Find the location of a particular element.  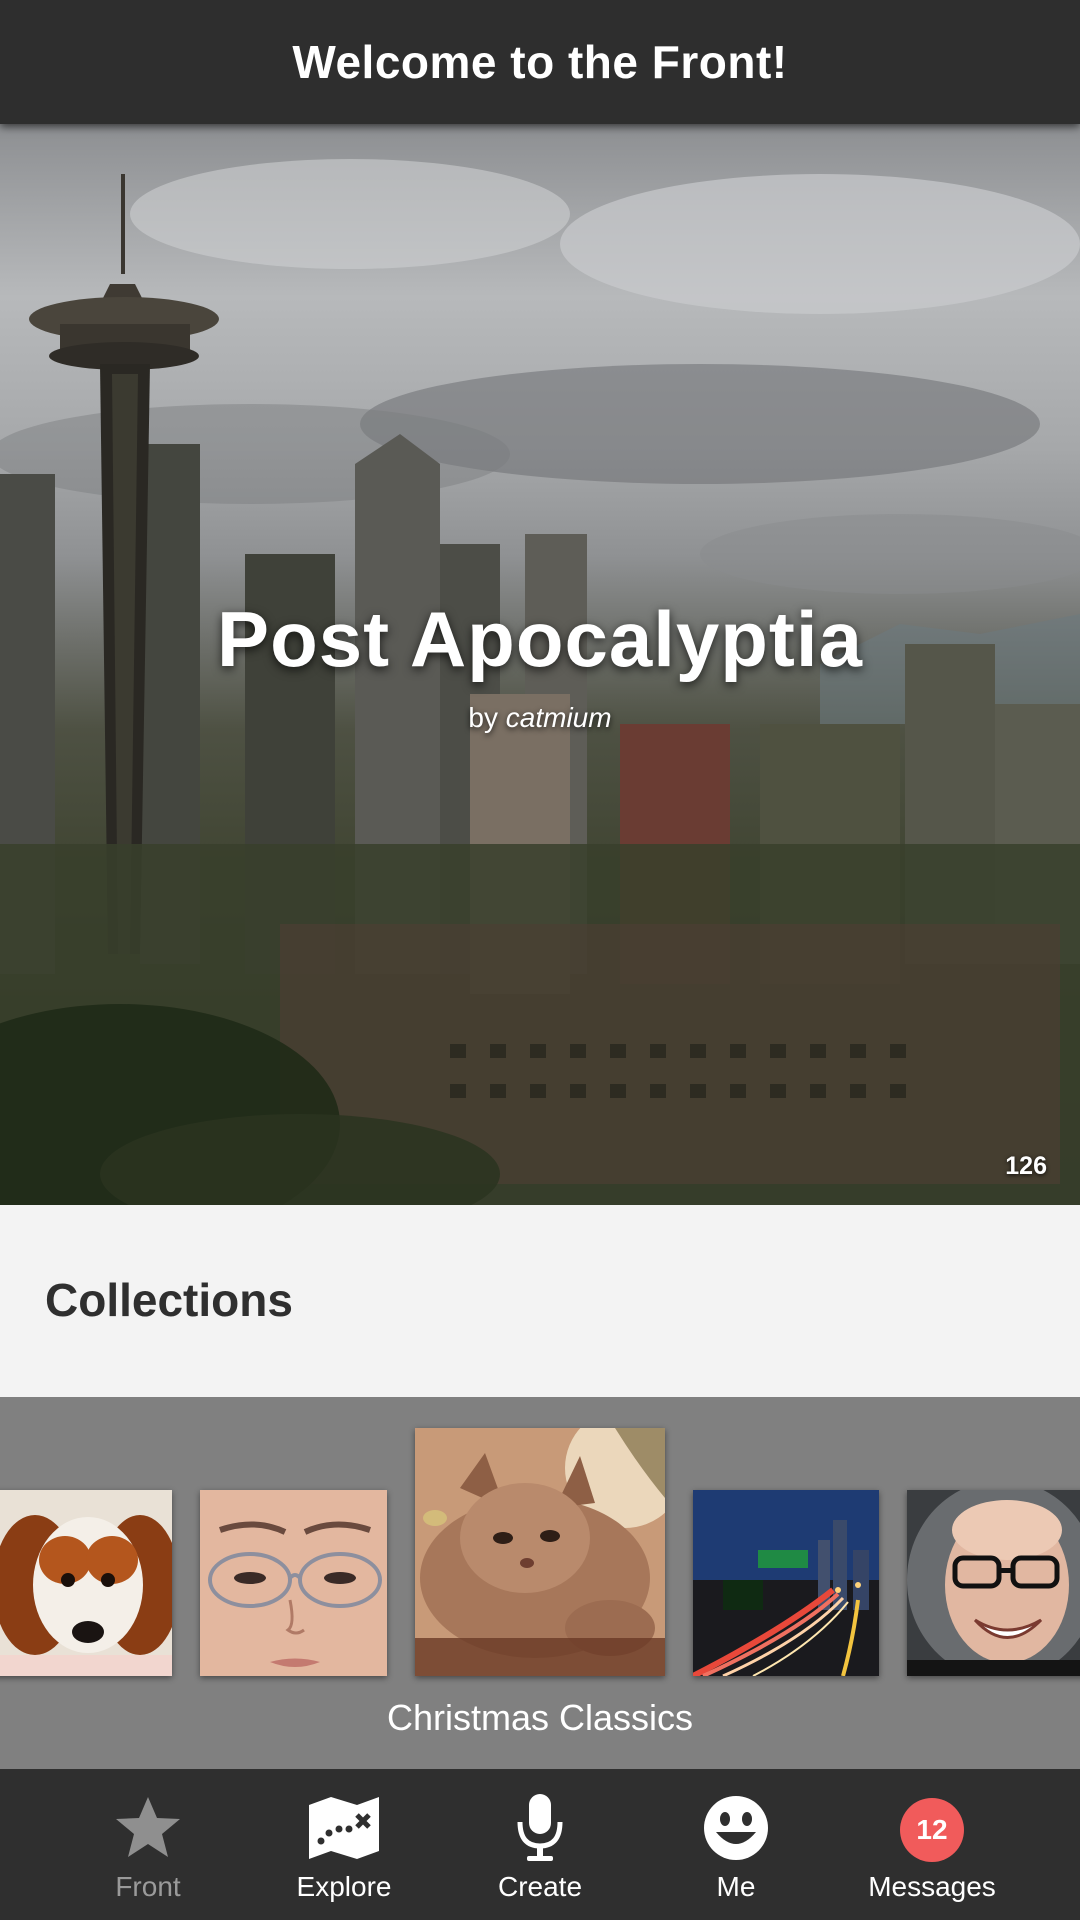

collection-thumb-man is located at coordinates (993, 1583).